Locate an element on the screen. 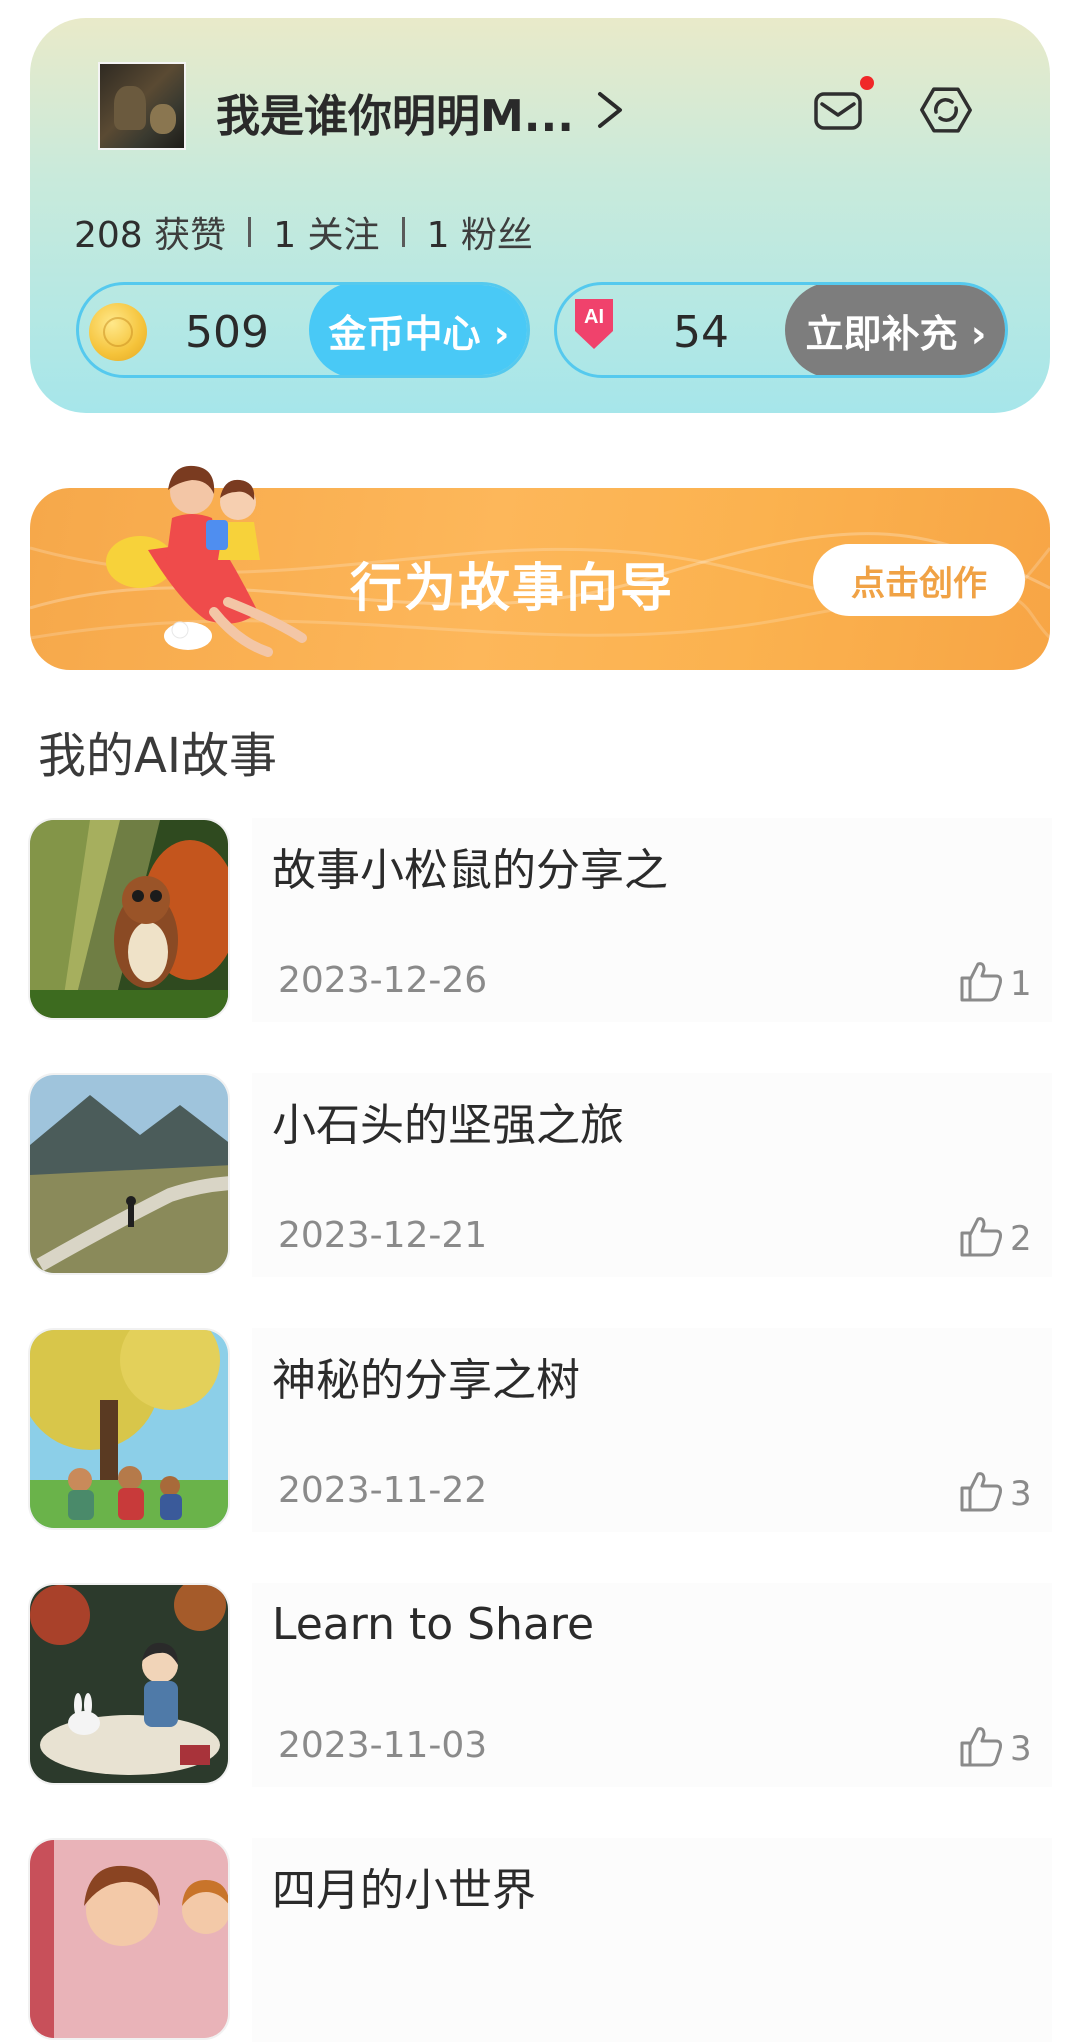  like-count: 2 is located at coordinates (1021, 1239).